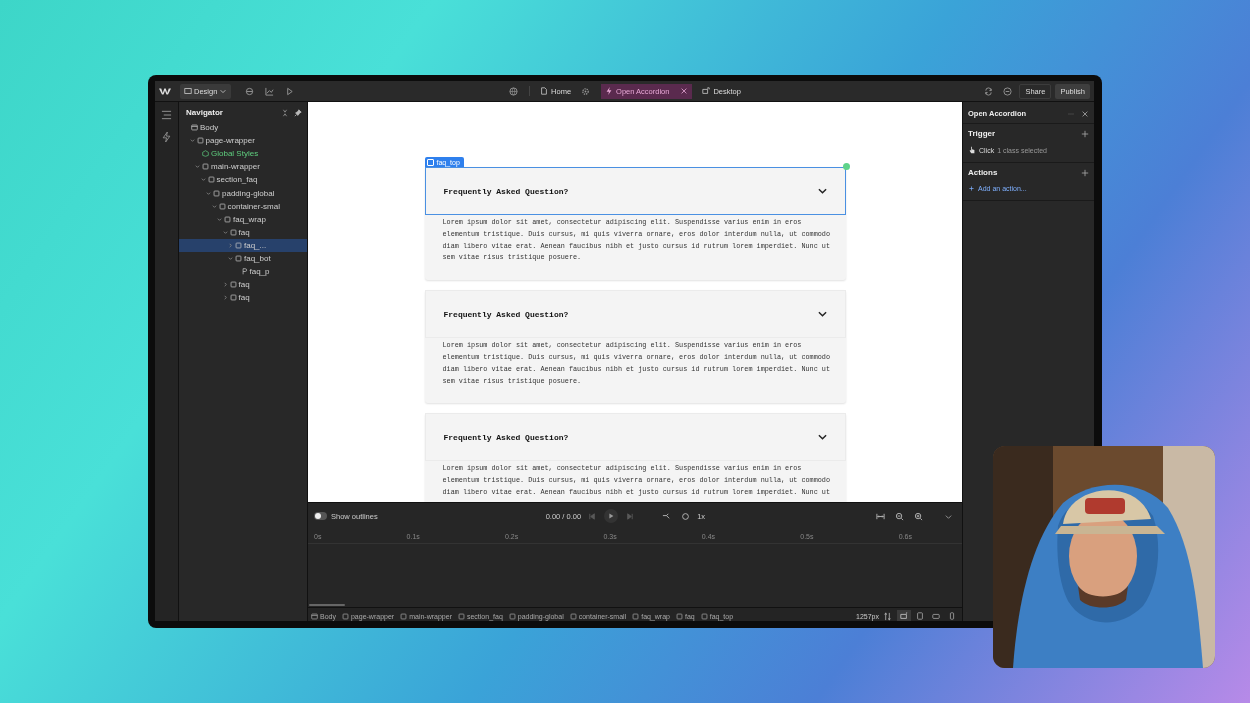 Image resolution: width=1250 pixels, height=703 pixels. I want to click on fit-icon, so click(880, 516).